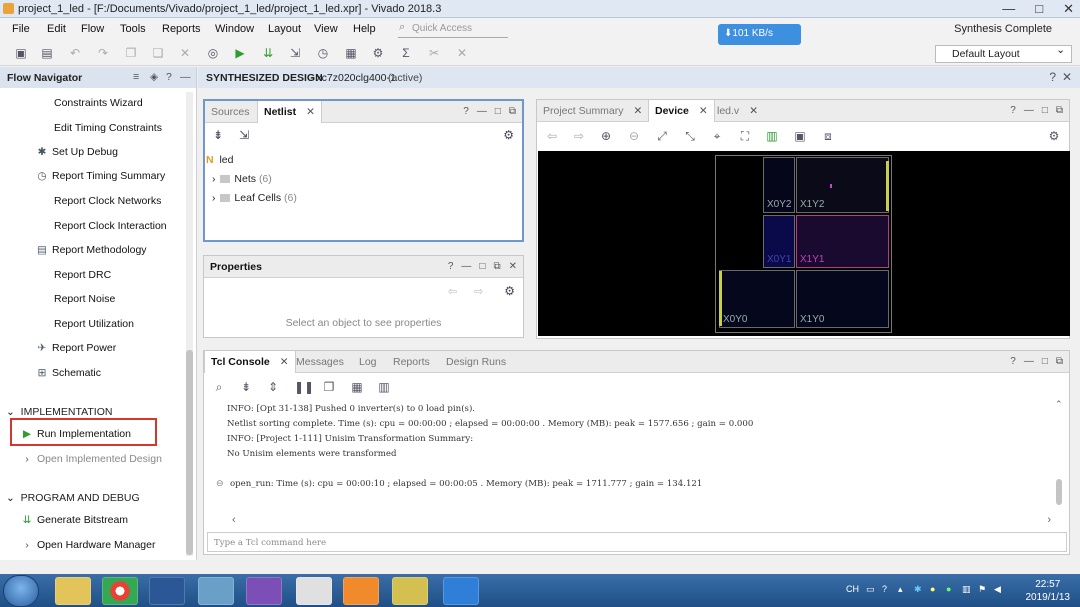 The image size is (1080, 607). I want to click on section-program-debug: ⌄ PROGRAM AND DEBUG, so click(73, 498).